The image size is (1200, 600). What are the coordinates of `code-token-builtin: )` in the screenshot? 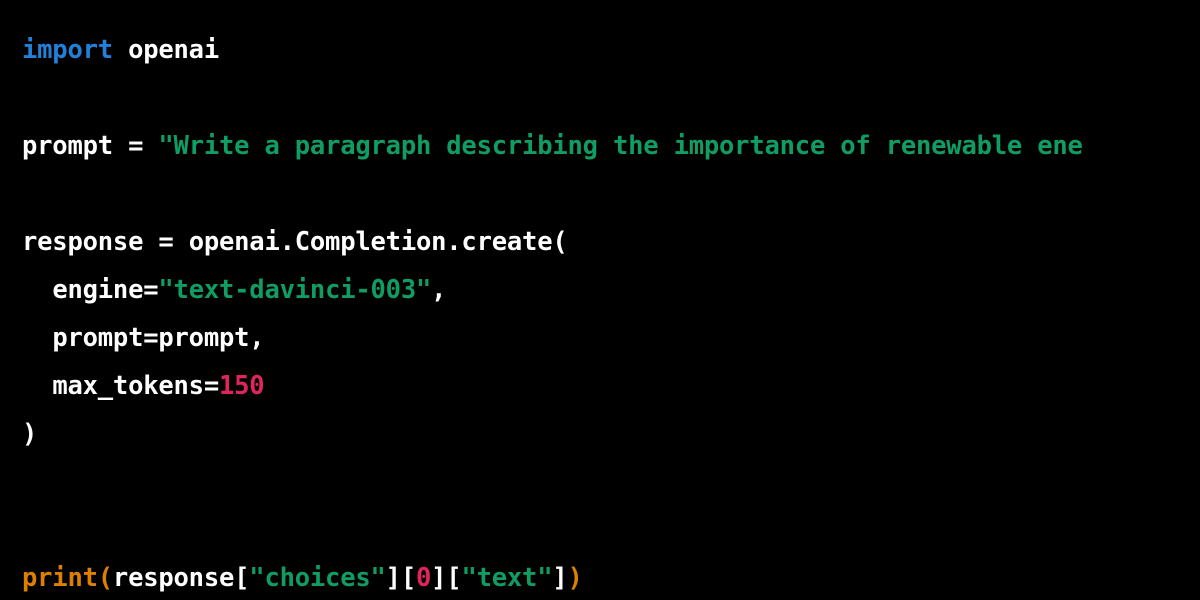 It's located at (575, 578).